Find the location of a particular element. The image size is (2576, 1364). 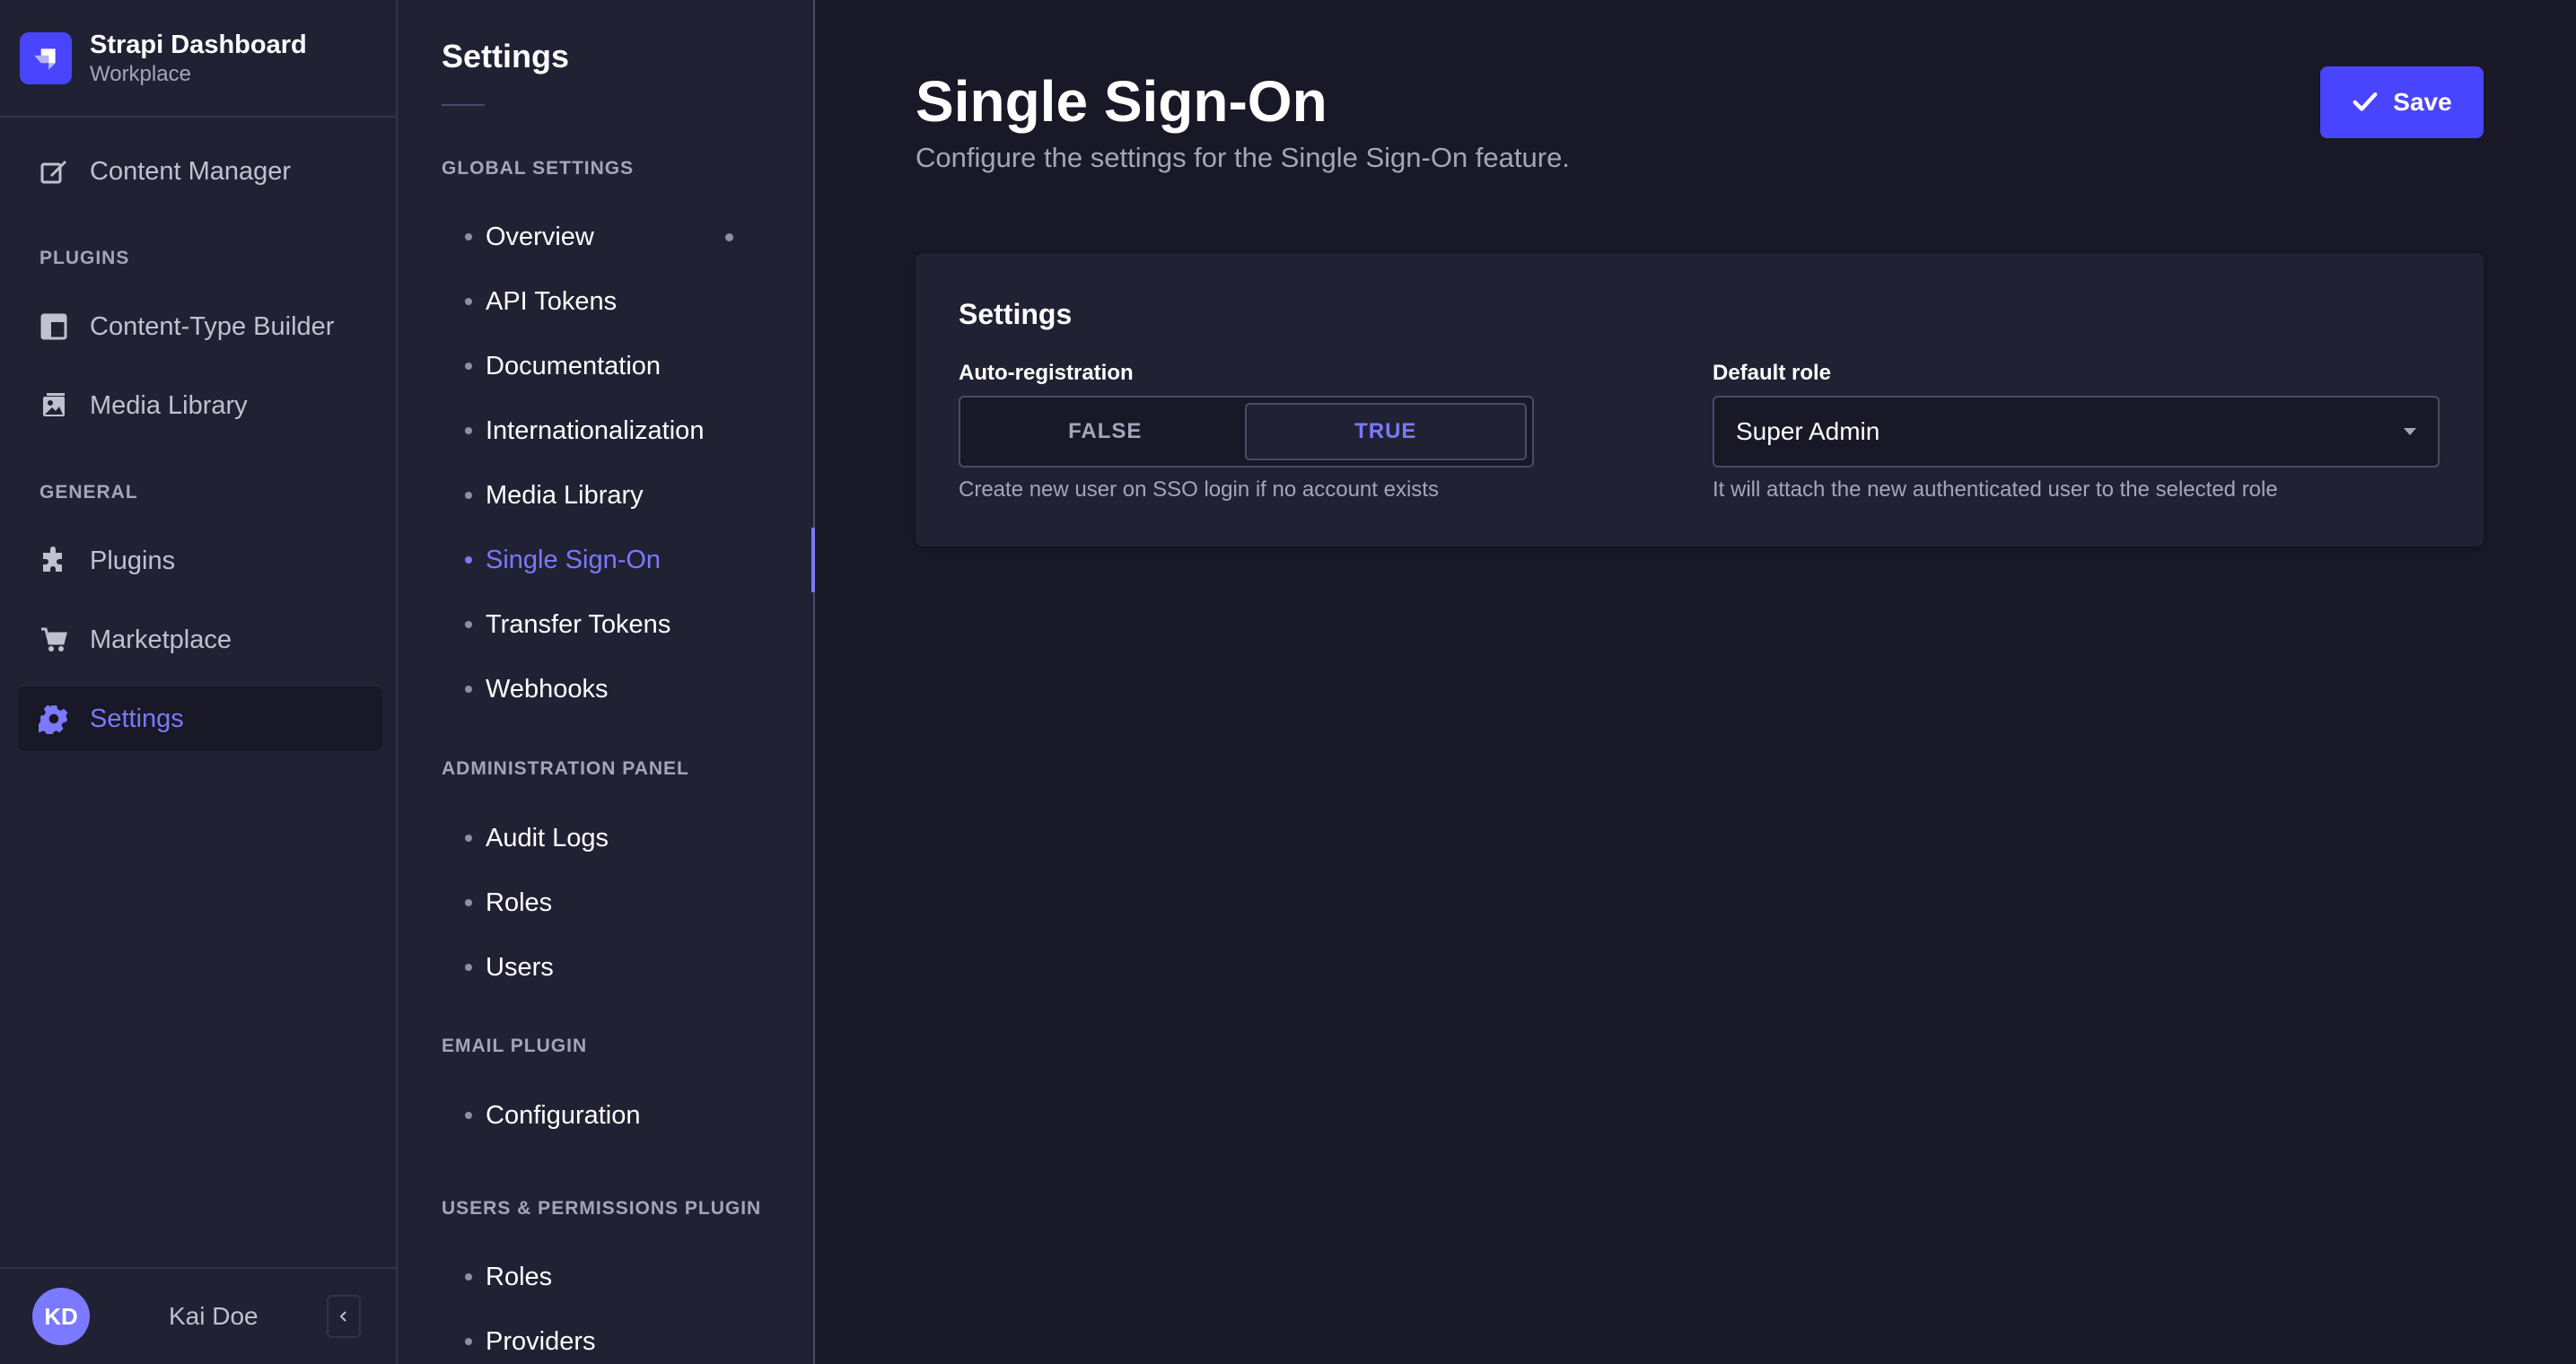

user-bar: KD Kai Doe is located at coordinates (198, 1315).